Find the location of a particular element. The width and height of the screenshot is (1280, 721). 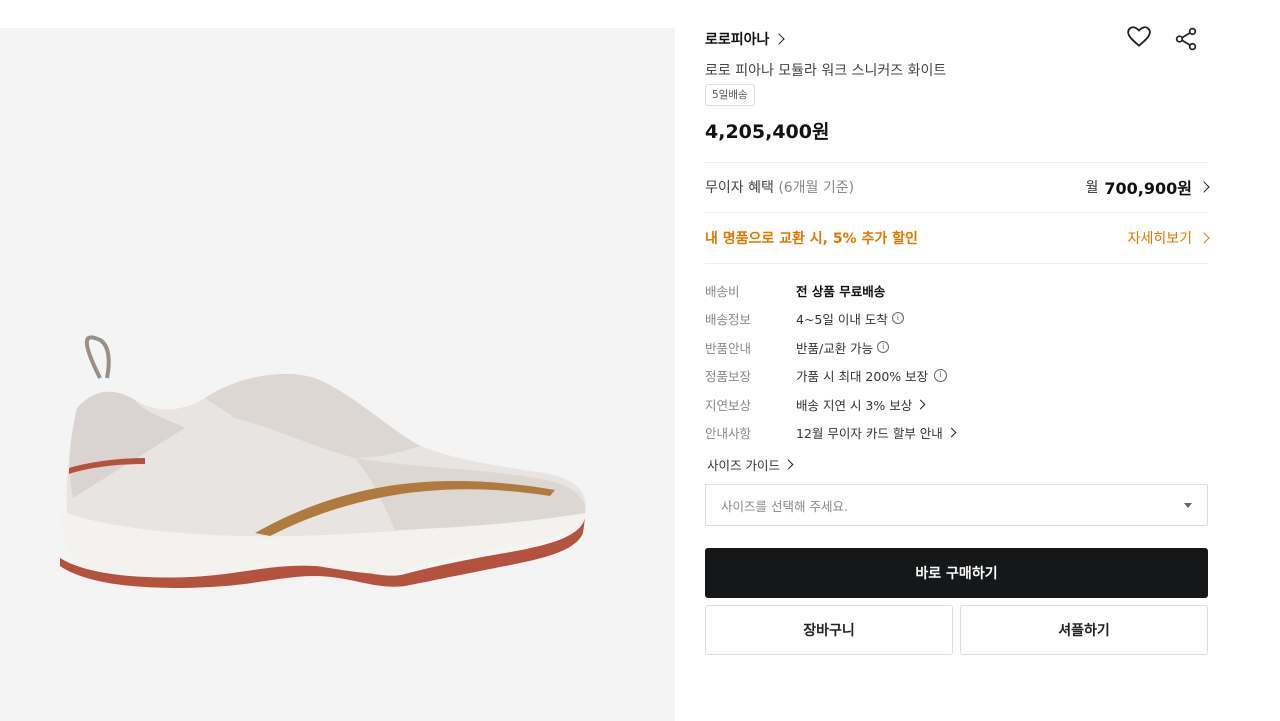

info-value-wrap: 4~5일 이내 도착 i is located at coordinates (850, 318).